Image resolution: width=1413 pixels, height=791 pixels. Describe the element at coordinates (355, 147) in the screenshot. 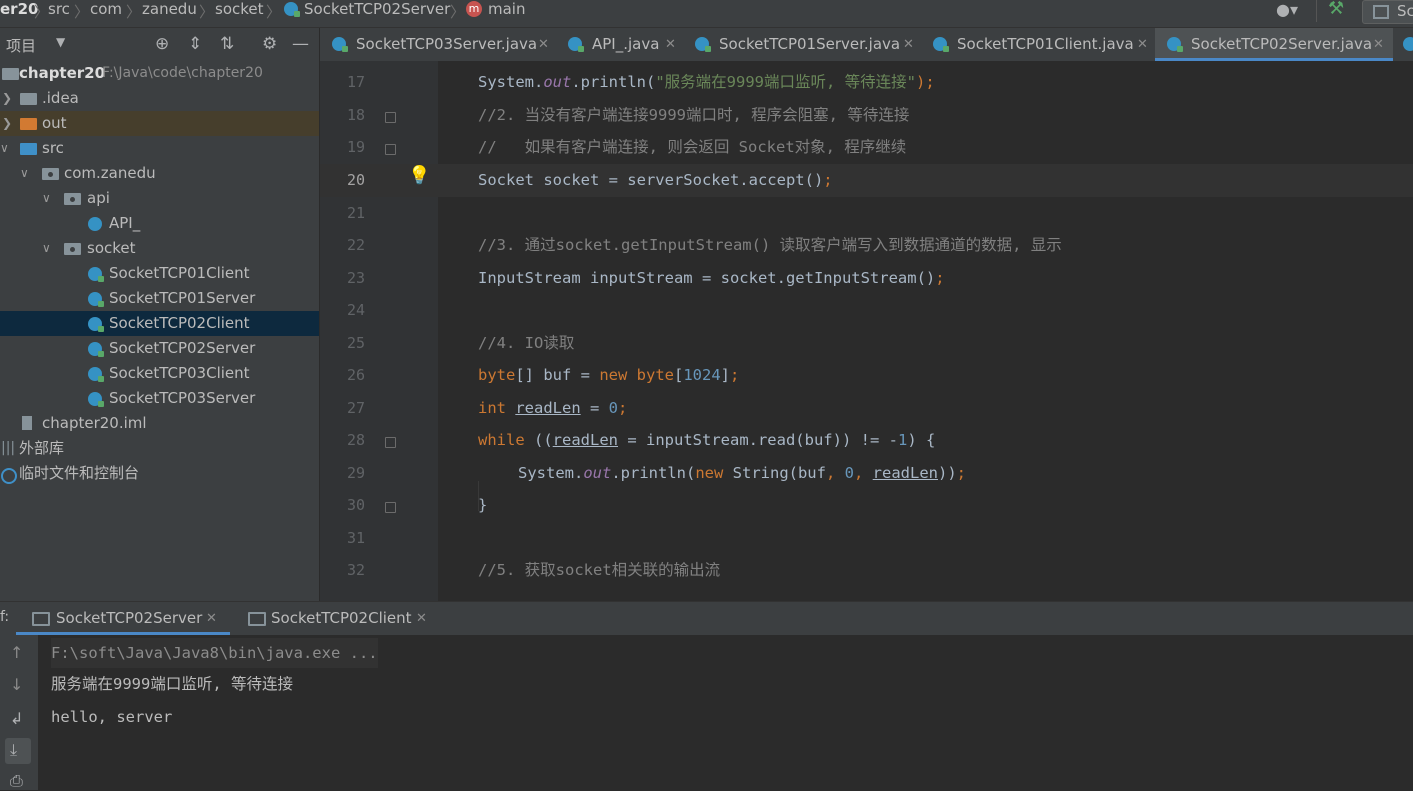

I see `line-number: 19` at that location.